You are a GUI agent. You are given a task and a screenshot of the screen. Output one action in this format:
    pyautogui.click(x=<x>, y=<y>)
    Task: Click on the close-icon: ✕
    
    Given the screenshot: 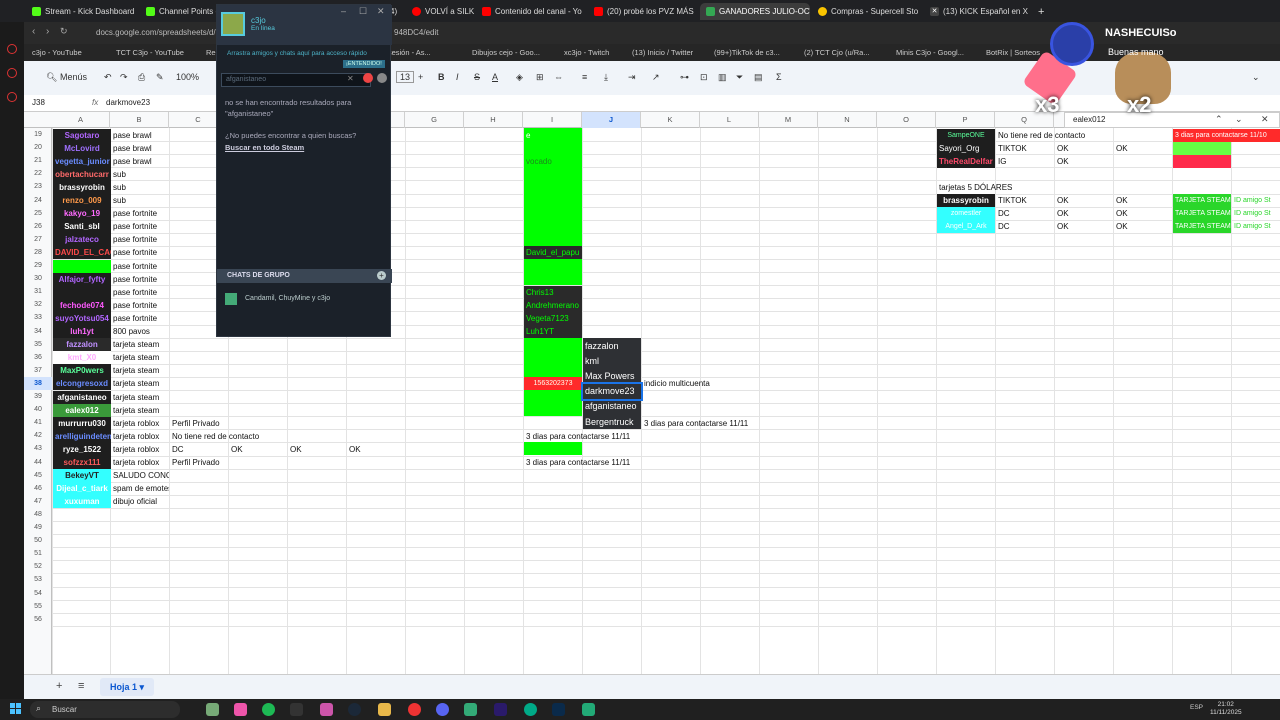 What is the action you would take?
    pyautogui.click(x=381, y=11)
    